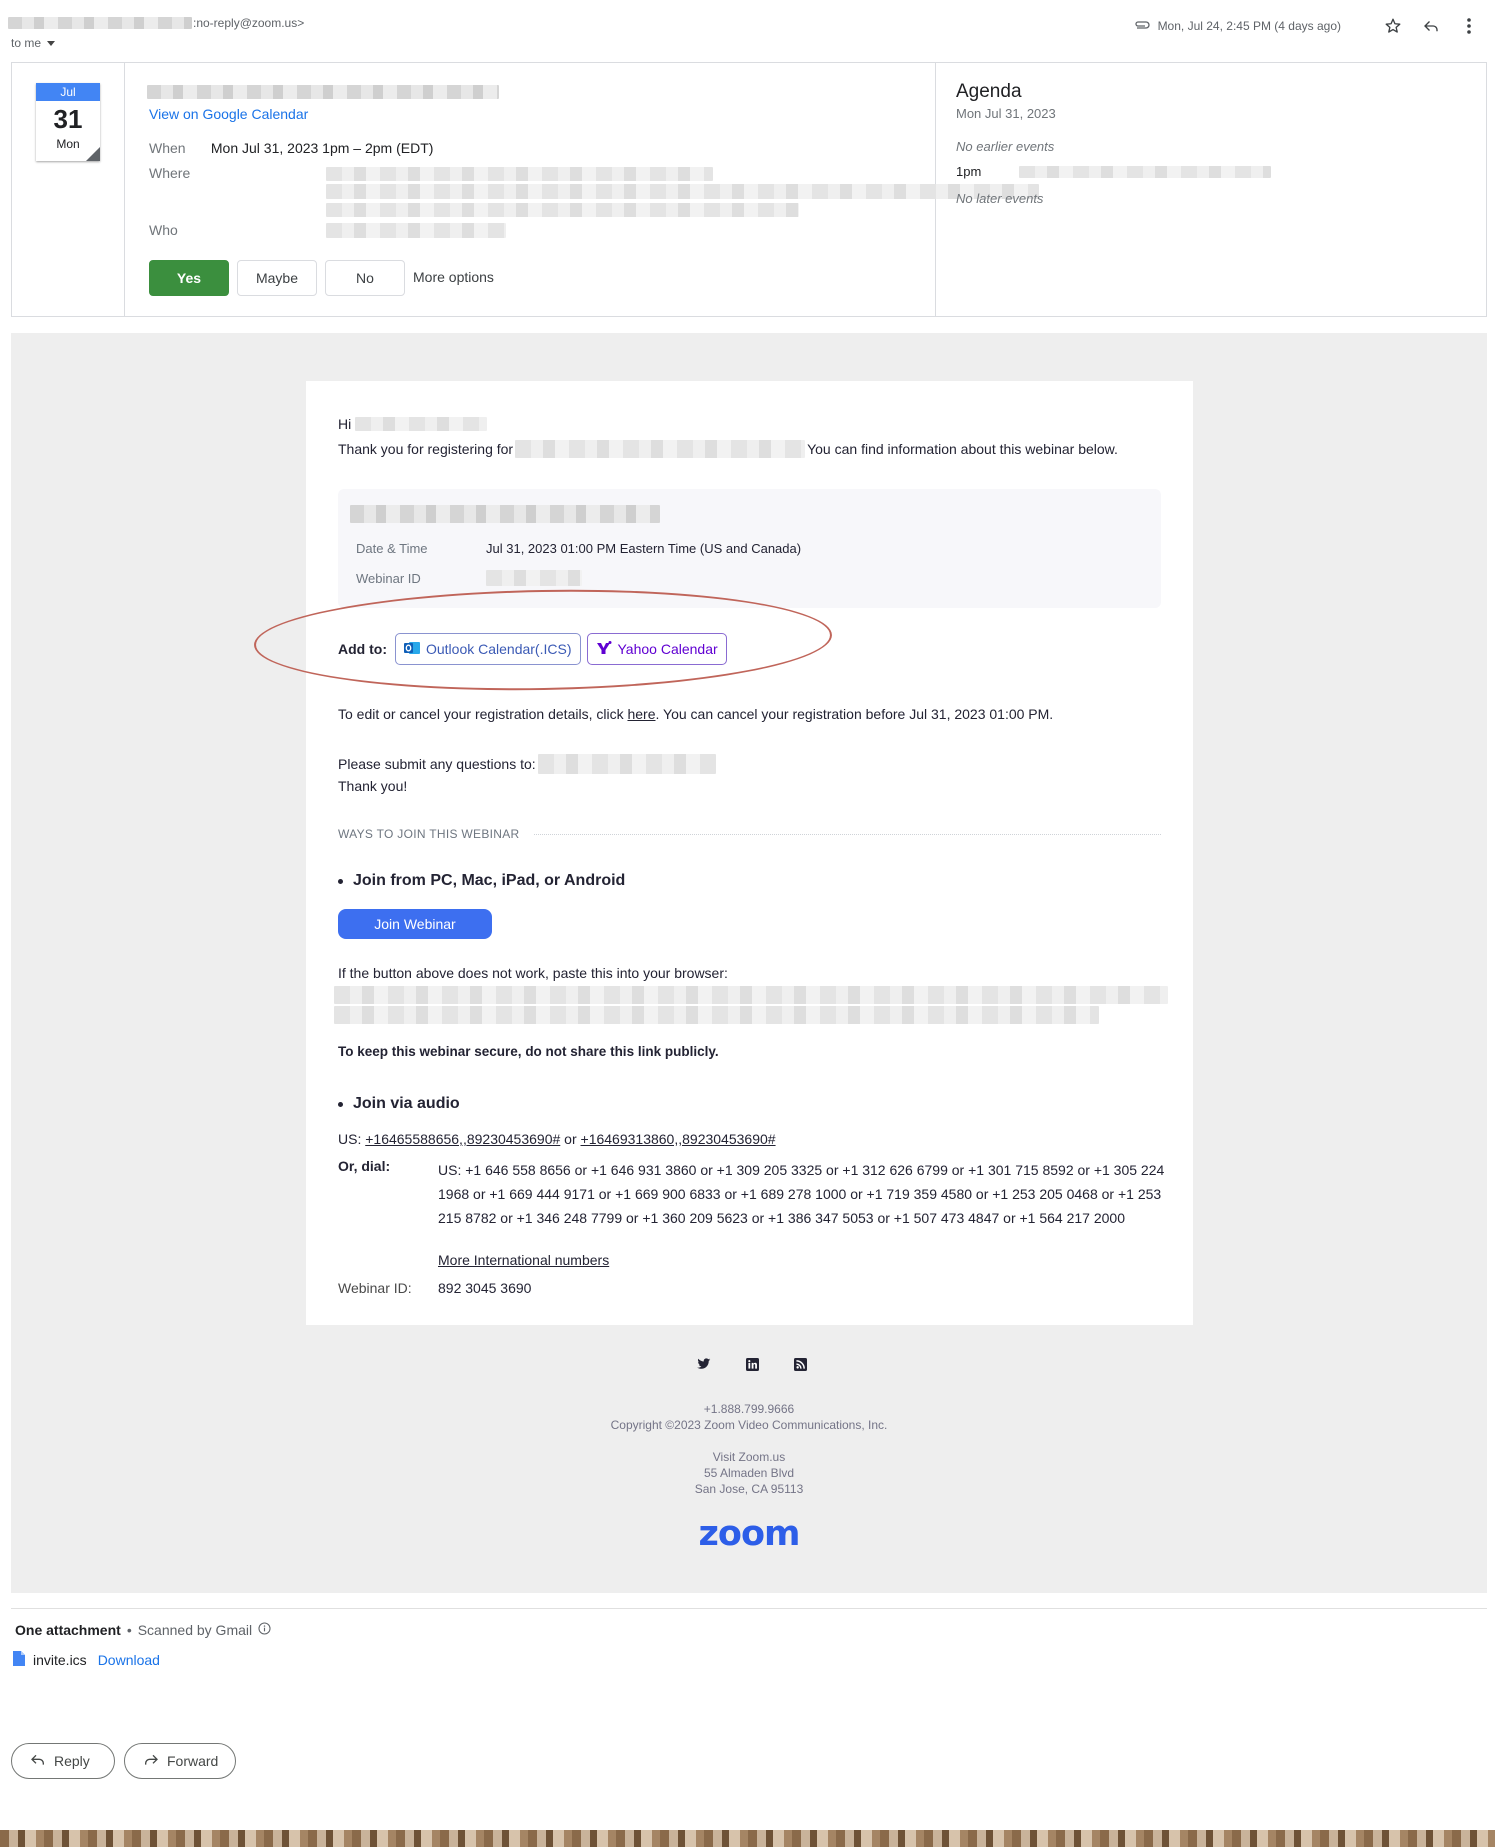 Image resolution: width=1495 pixels, height=1847 pixels. What do you see at coordinates (847, 834) in the screenshot?
I see `divider-line` at bounding box center [847, 834].